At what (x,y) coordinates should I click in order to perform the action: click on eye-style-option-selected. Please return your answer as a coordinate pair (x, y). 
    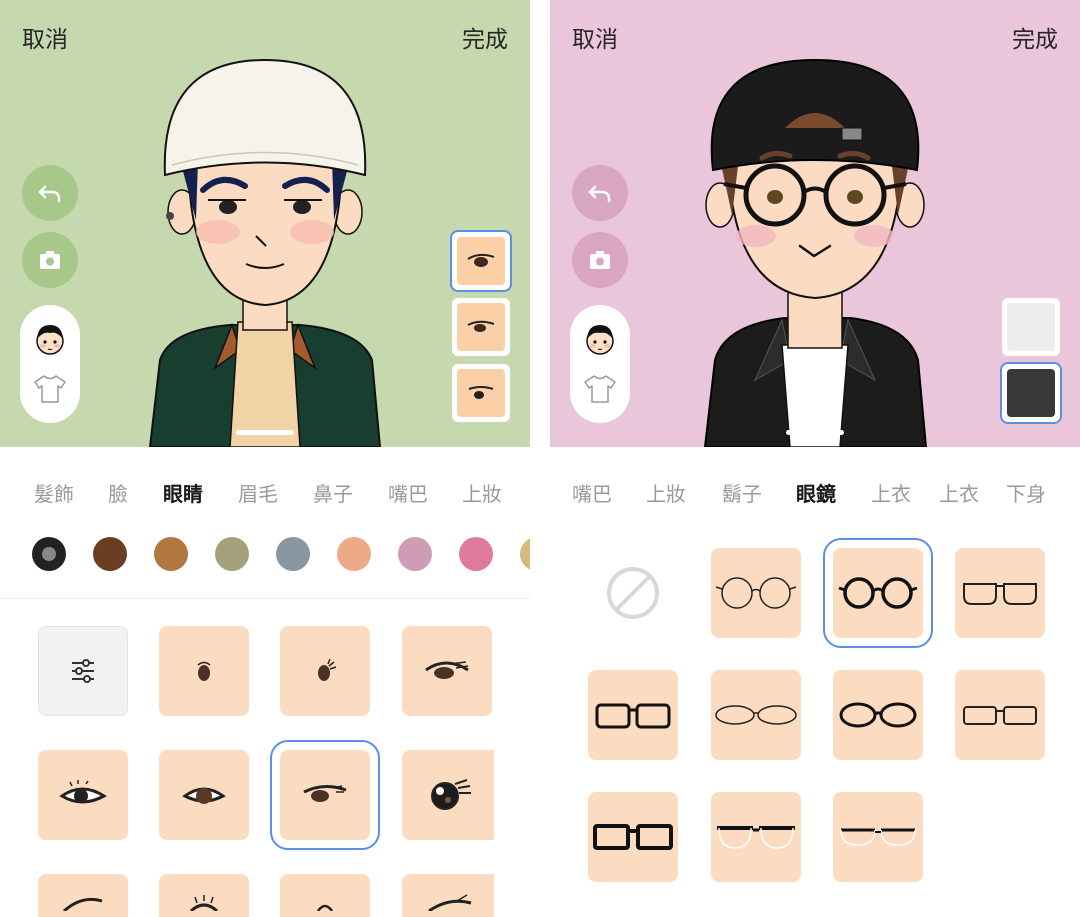
    Looking at the image, I should click on (325, 795).